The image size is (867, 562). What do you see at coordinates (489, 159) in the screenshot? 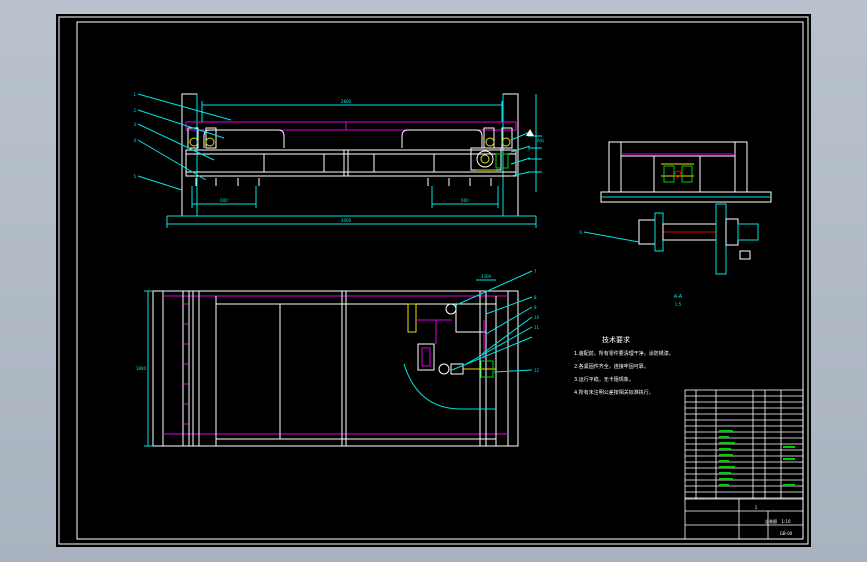
I see `right-drive-unit` at bounding box center [489, 159].